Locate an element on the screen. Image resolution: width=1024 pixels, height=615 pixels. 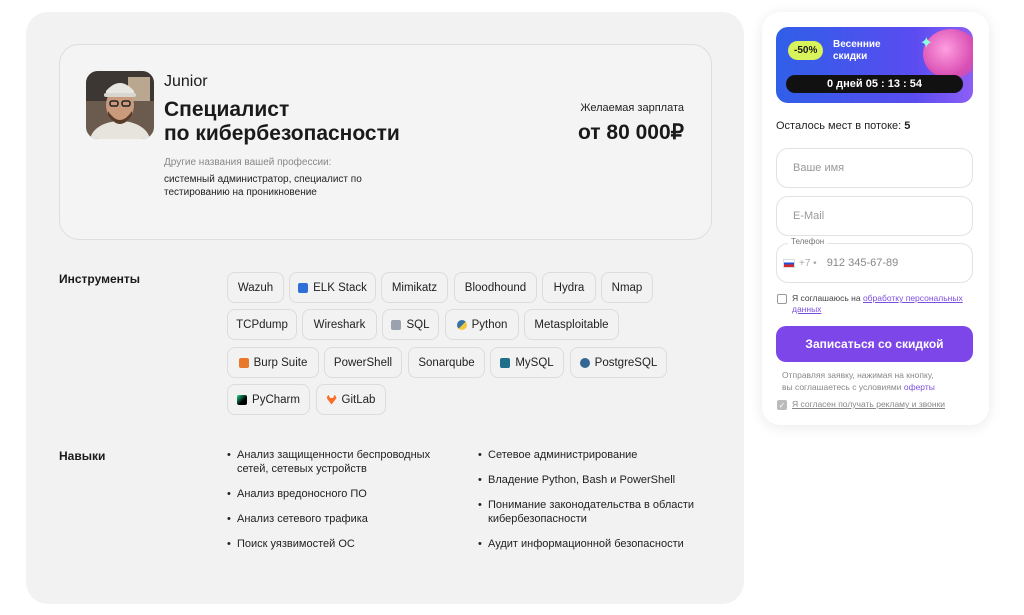
russia-flag-icon is located at coordinates (789, 263).